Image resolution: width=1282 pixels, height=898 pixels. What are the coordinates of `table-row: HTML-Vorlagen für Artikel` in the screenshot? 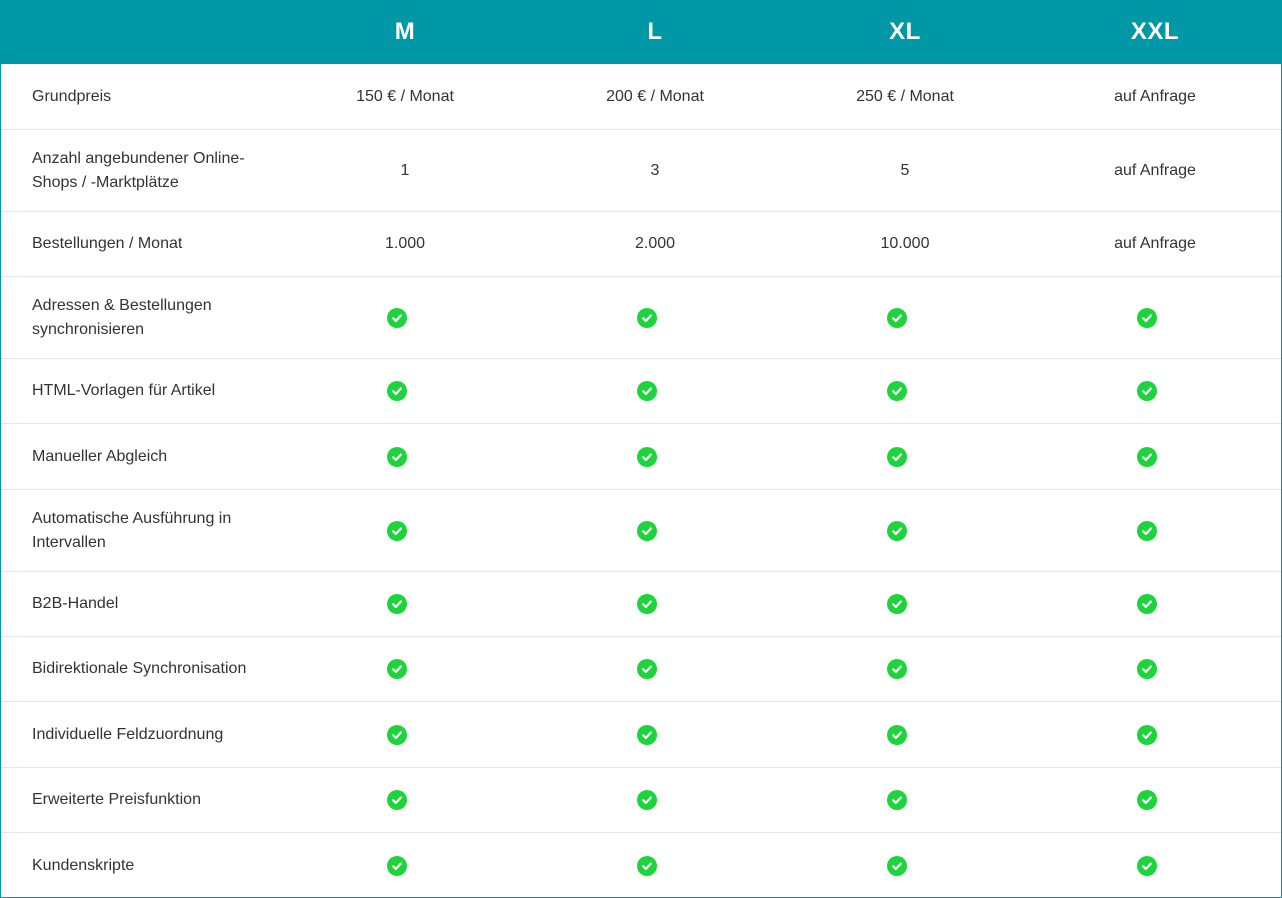 It's located at (641, 390).